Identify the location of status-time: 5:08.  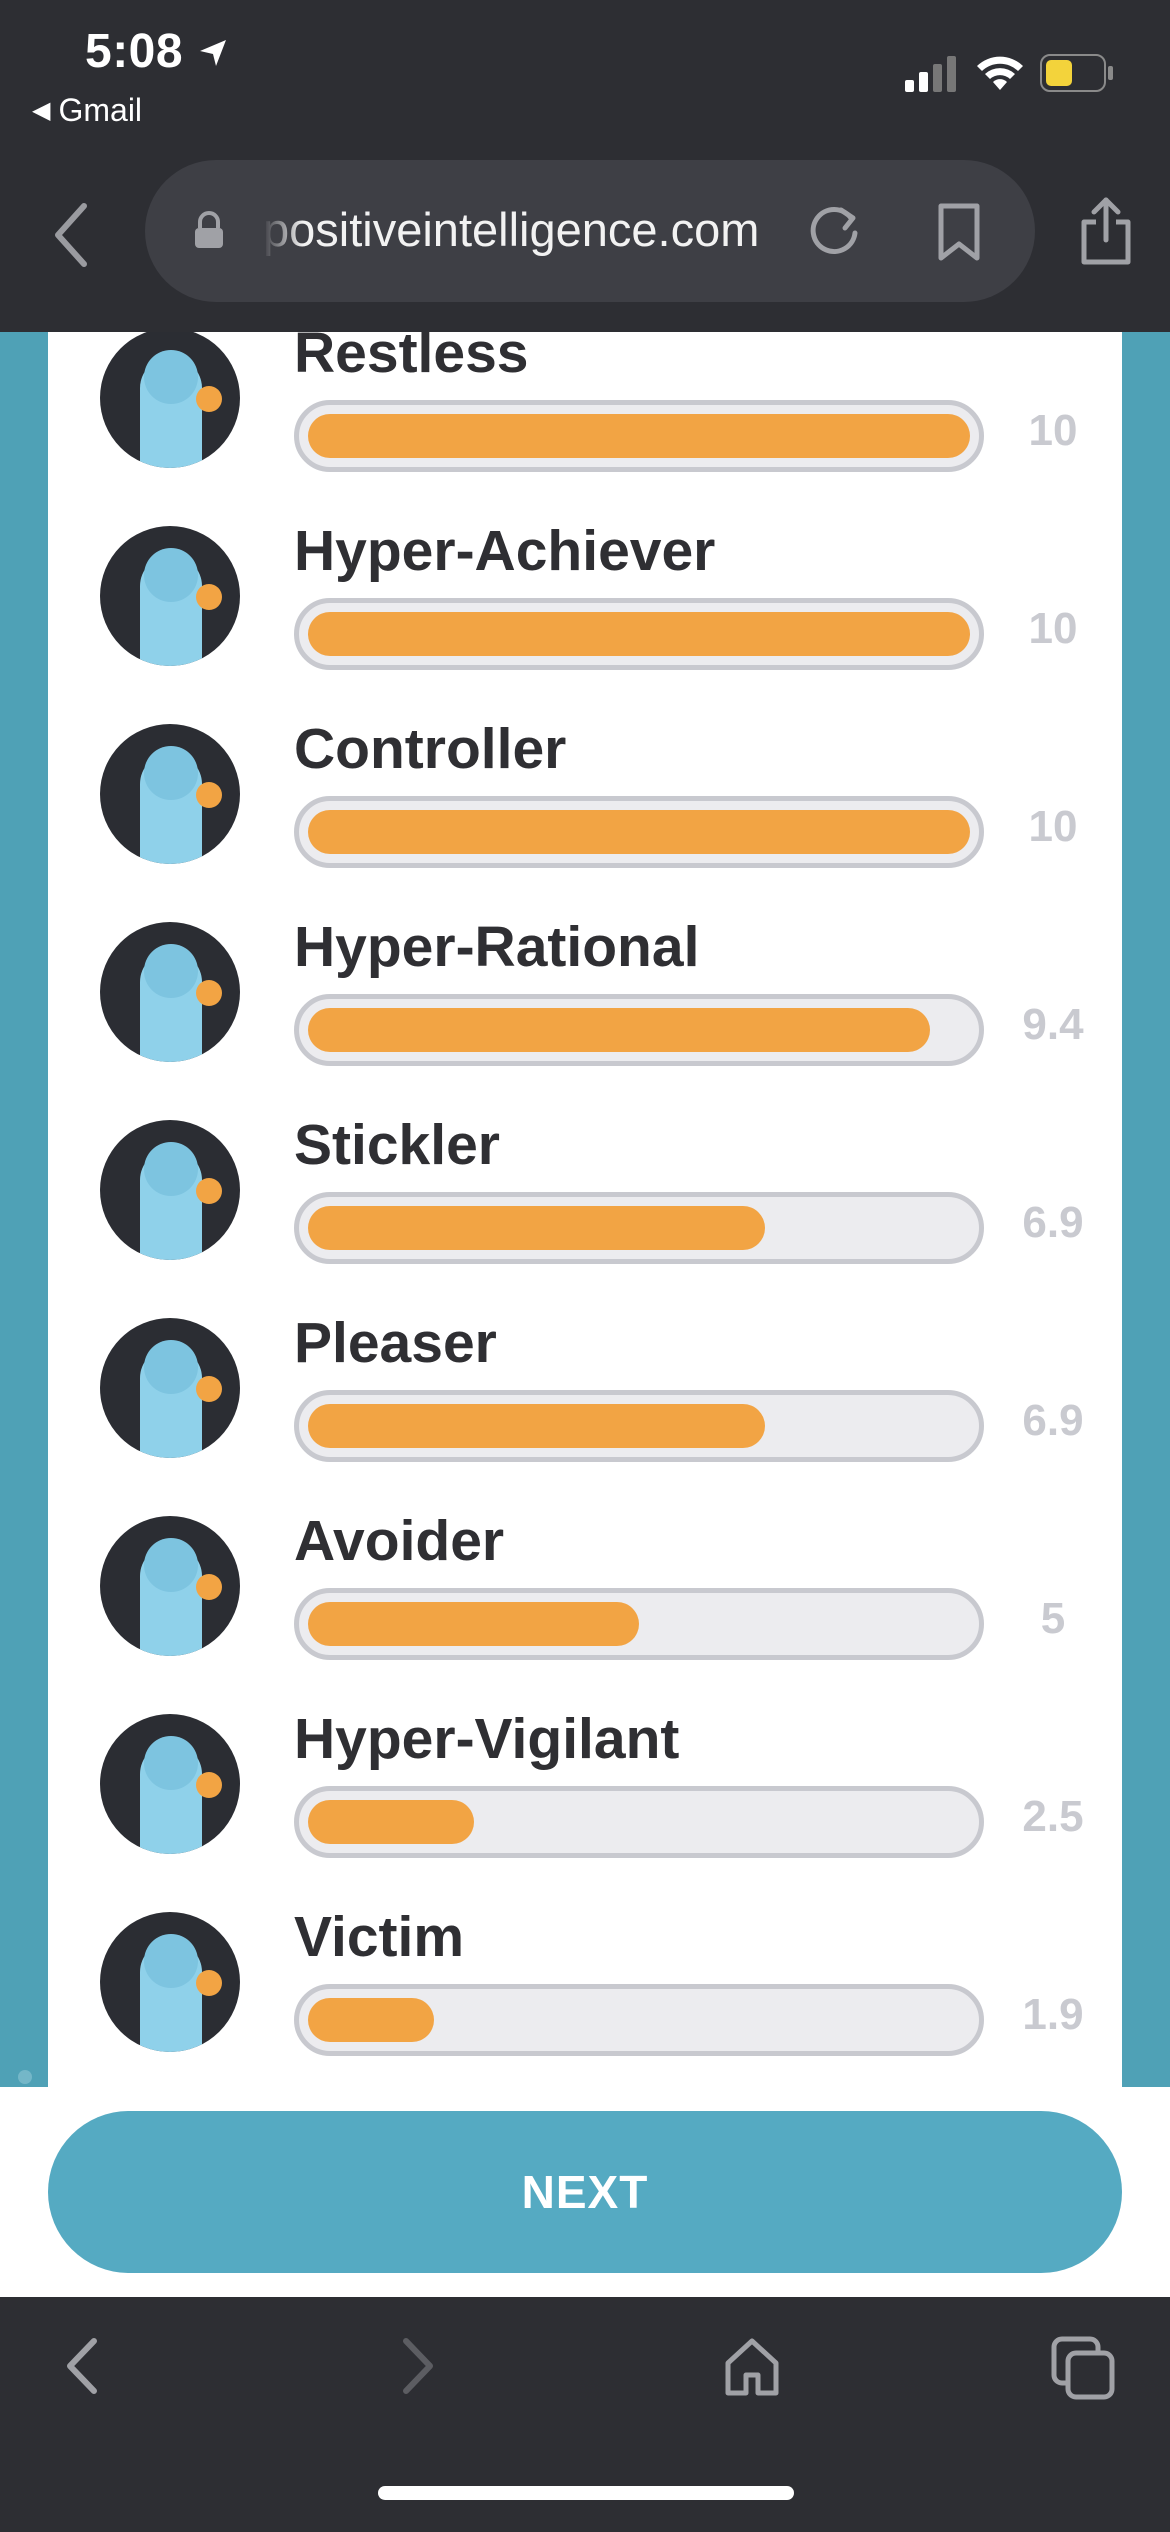
(134, 51).